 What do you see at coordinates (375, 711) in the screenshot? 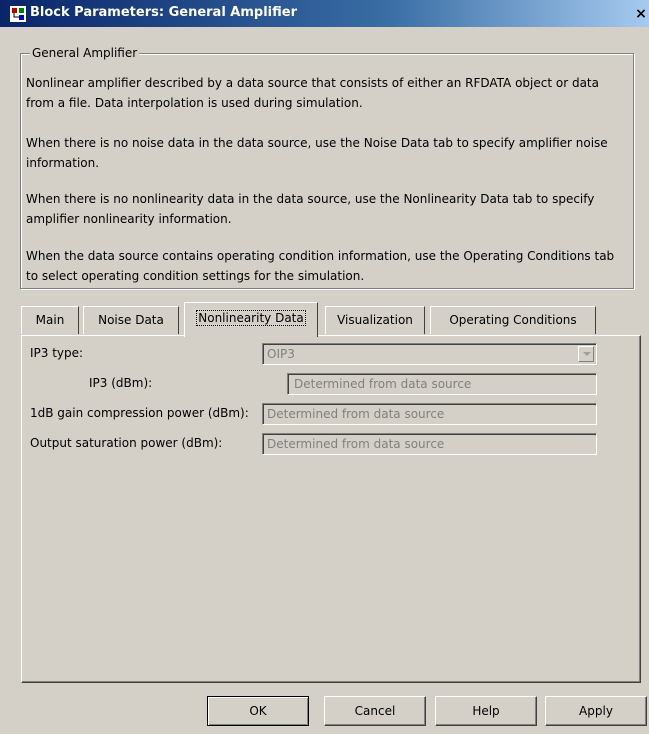
I see `cancel-button: Cancel` at bounding box center [375, 711].